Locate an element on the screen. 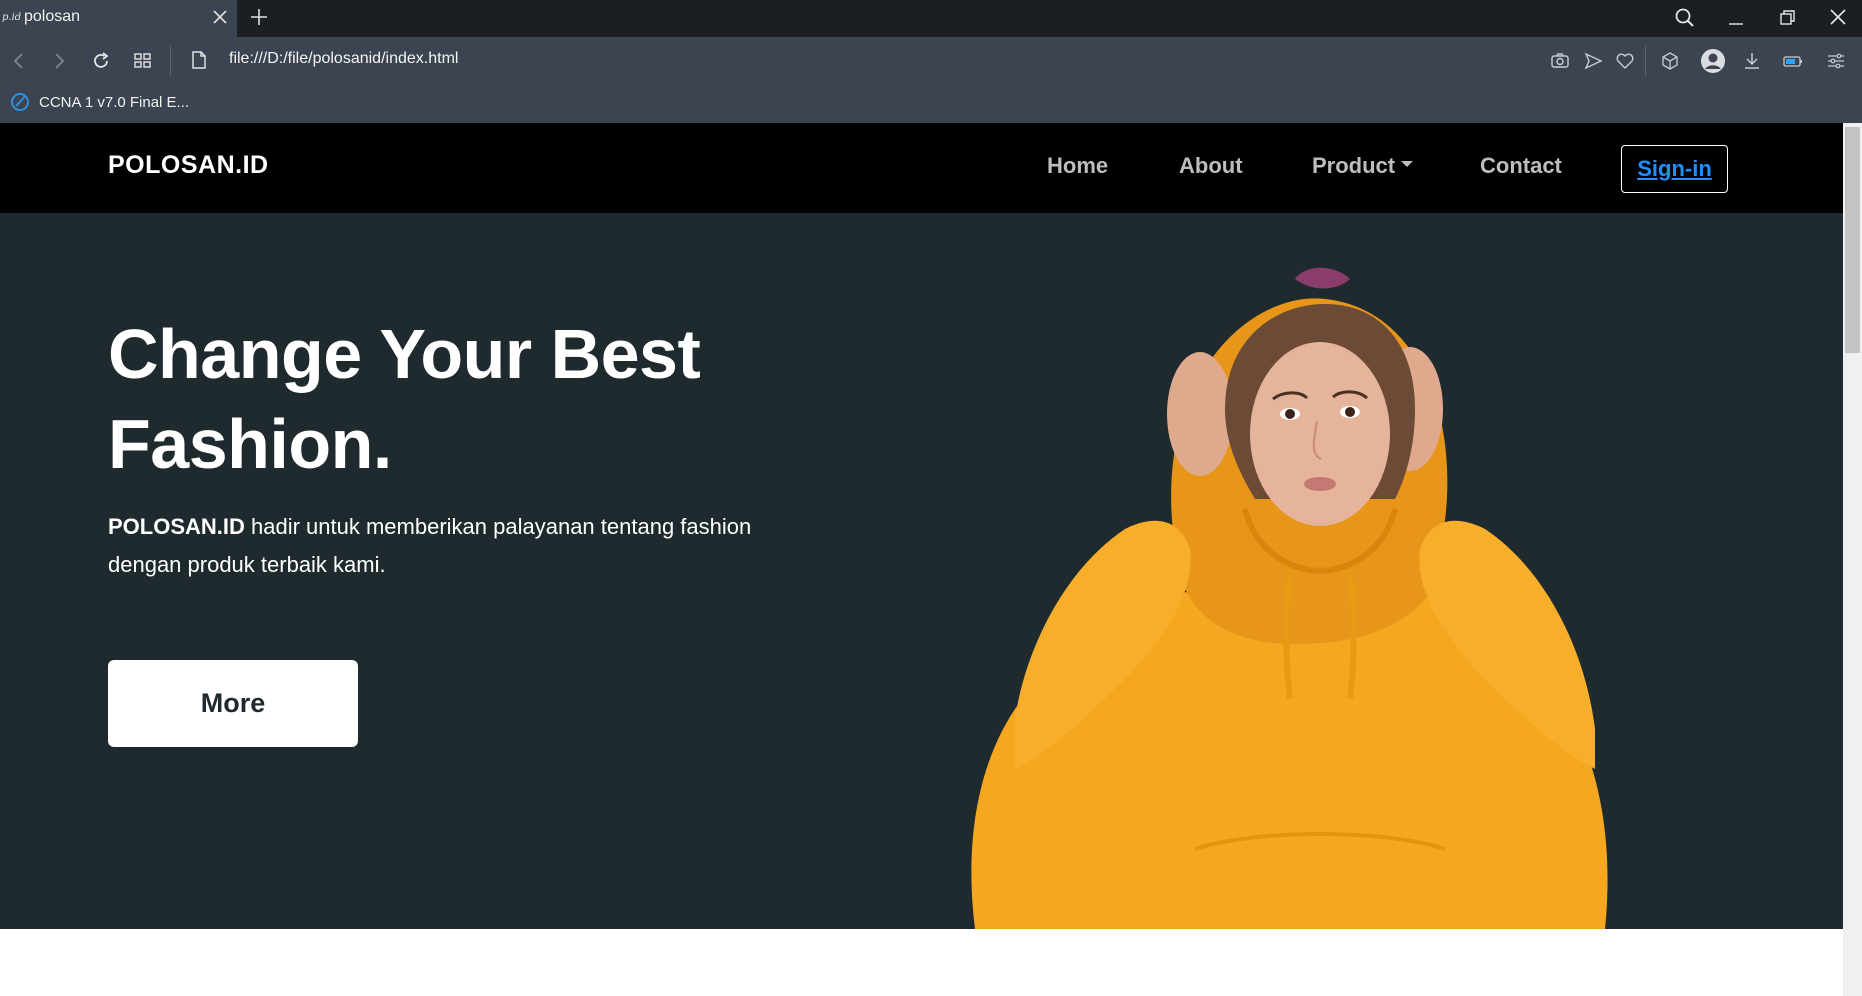 The width and height of the screenshot is (1862, 996). site-brand: POLOSAN.ID is located at coordinates (188, 165).